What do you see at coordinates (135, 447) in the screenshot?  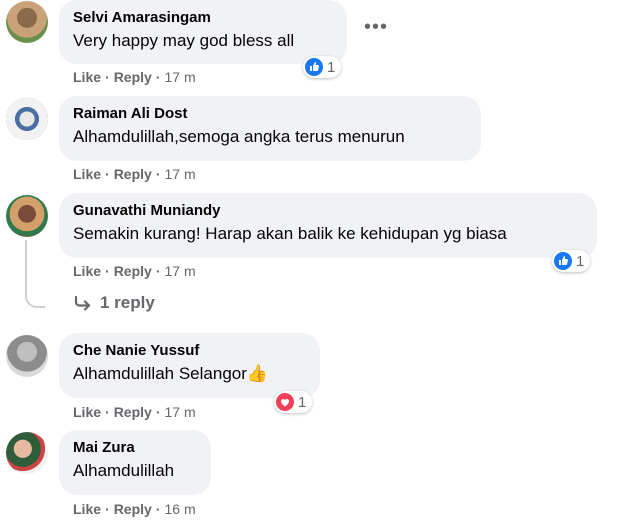 I see `comment-author: Mai Zura` at bounding box center [135, 447].